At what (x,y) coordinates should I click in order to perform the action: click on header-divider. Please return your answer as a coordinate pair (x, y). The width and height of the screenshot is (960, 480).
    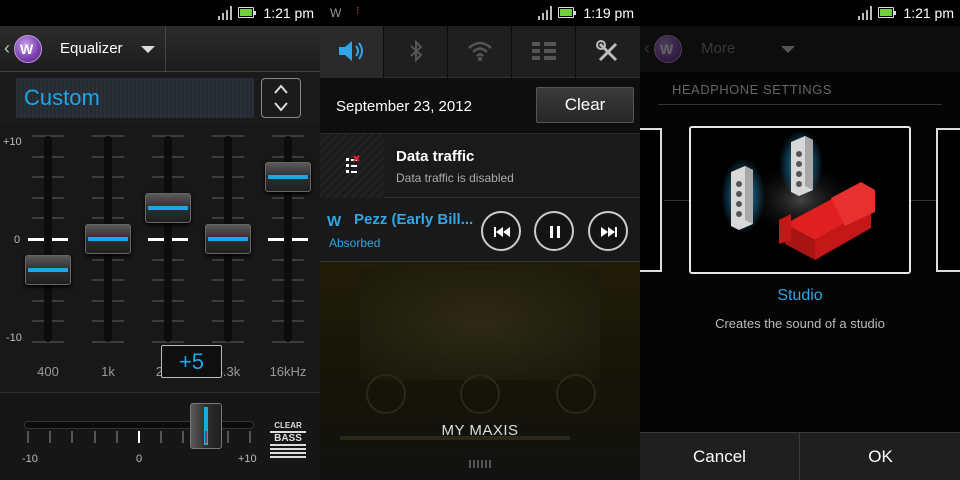
    Looking at the image, I should click on (165, 49).